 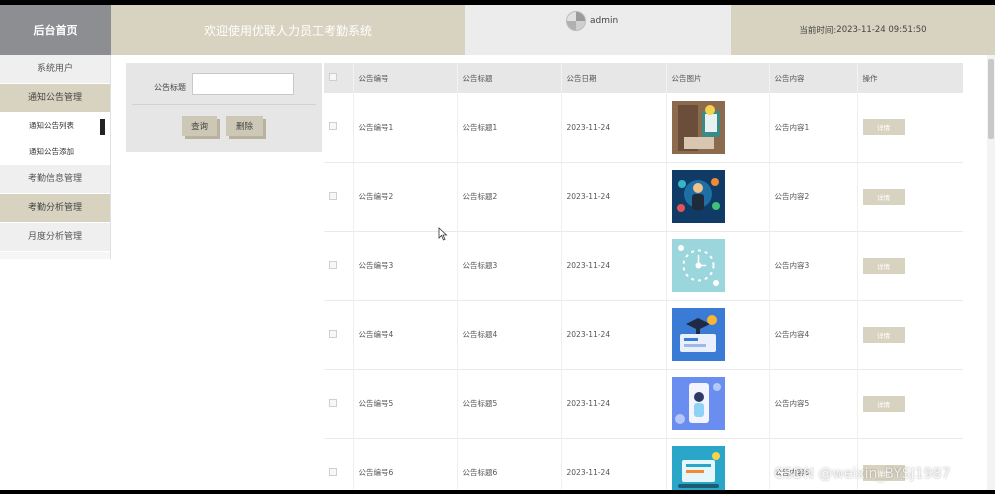 I want to click on table-row: 公告编号4 公告标题4 2023-11-24 公告内容4 详情, so click(x=643, y=335).